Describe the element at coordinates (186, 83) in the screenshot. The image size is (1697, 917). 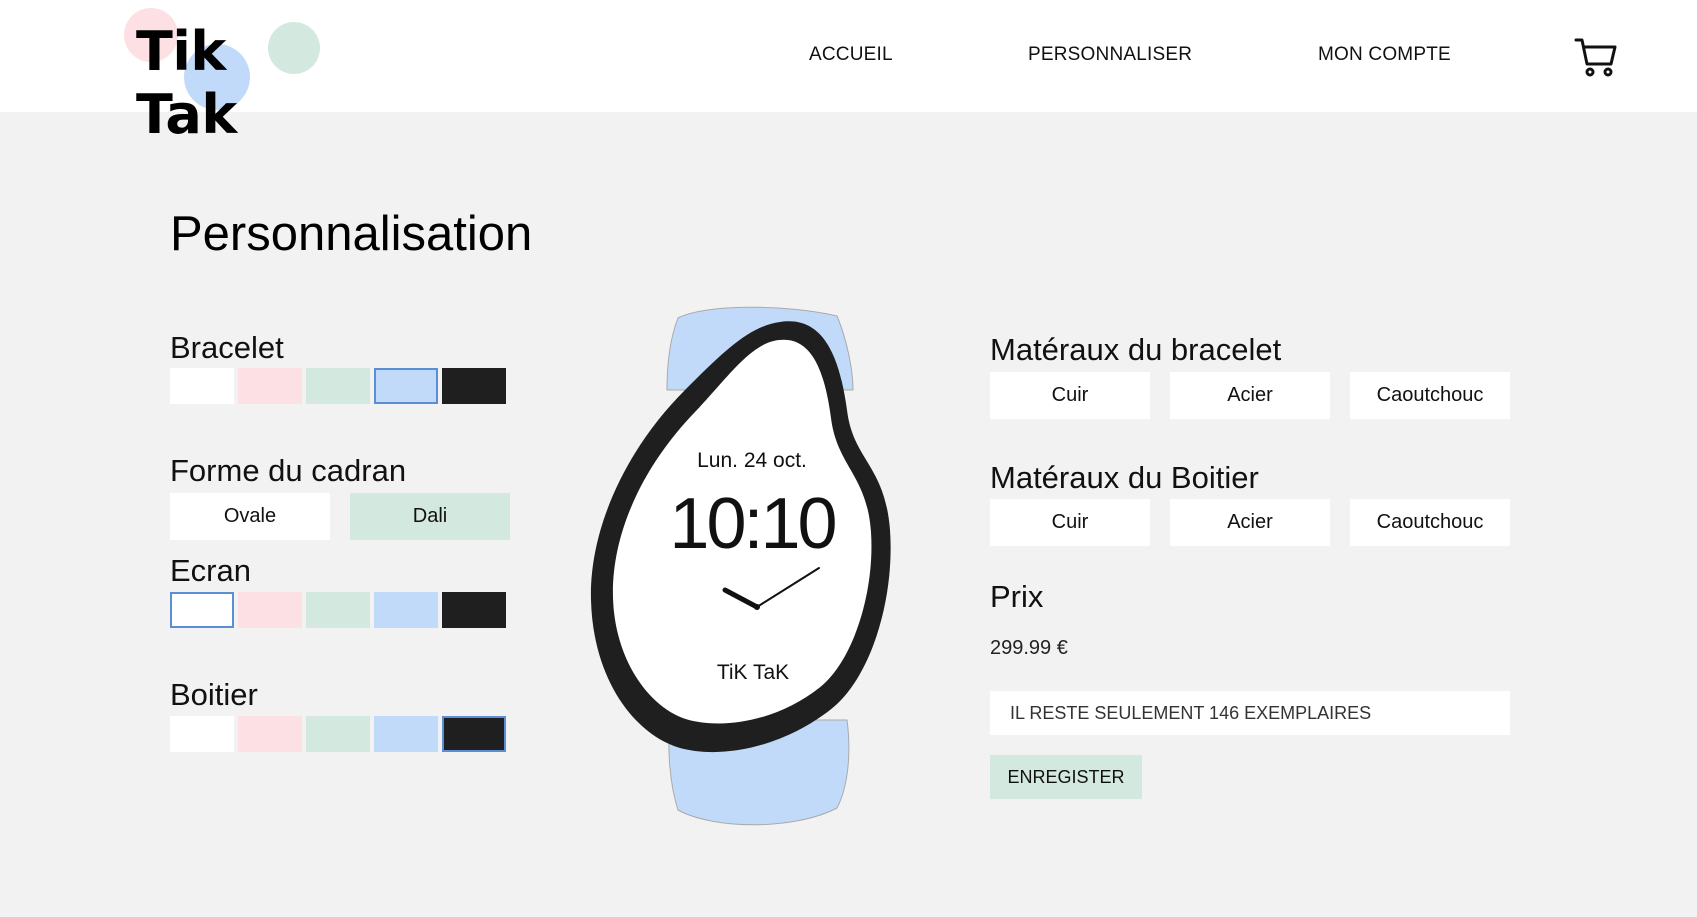
I see `logo-text: Tik Tak` at that location.